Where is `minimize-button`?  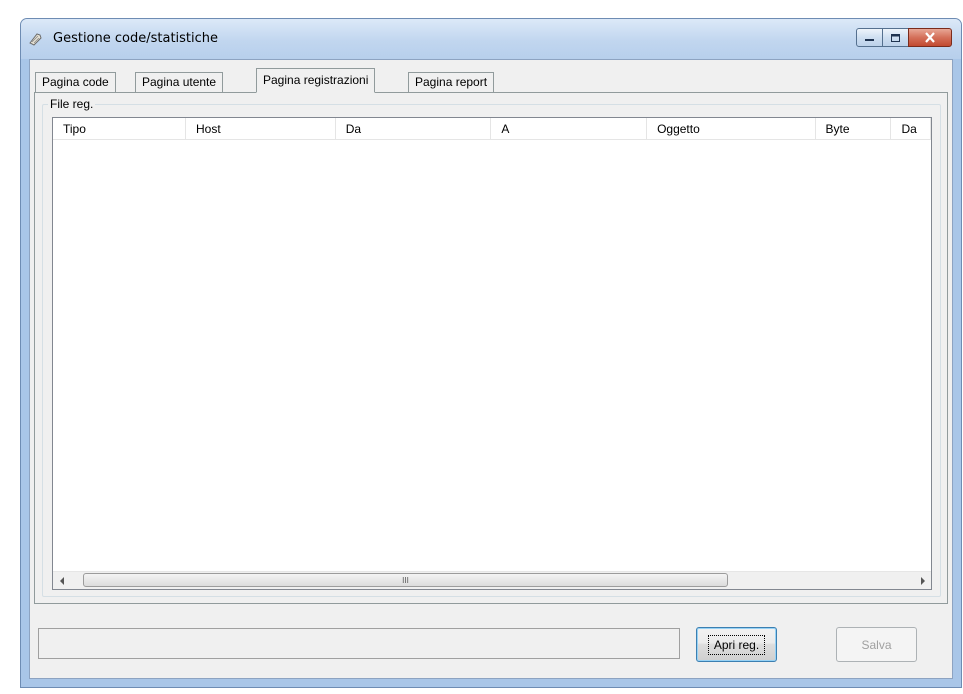
minimize-button is located at coordinates (869, 37).